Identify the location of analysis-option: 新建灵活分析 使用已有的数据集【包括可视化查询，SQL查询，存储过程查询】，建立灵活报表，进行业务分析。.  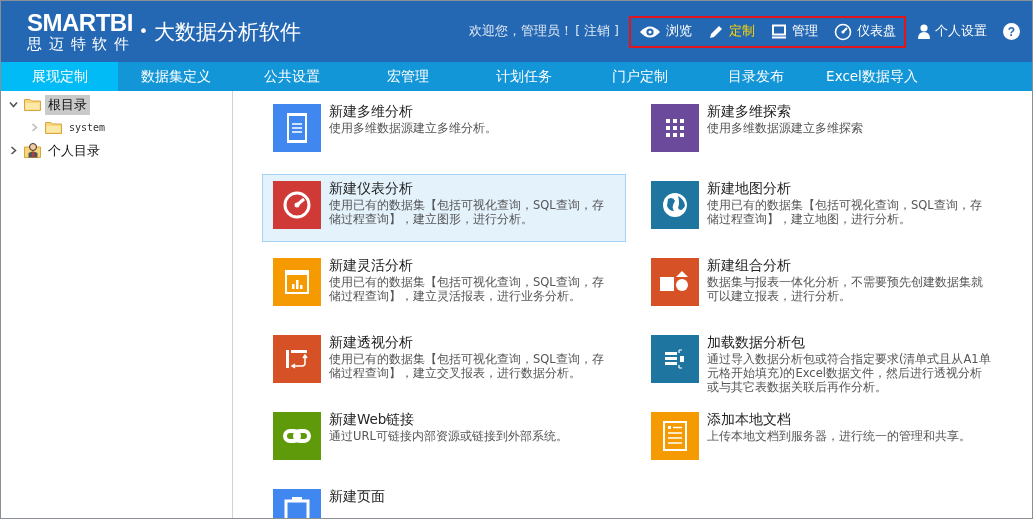
(444, 285).